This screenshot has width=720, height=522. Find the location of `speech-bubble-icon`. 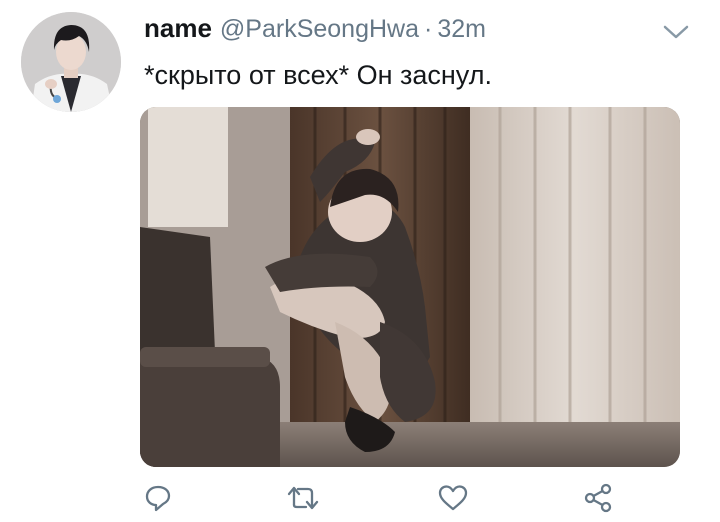

speech-bubble-icon is located at coordinates (158, 498).